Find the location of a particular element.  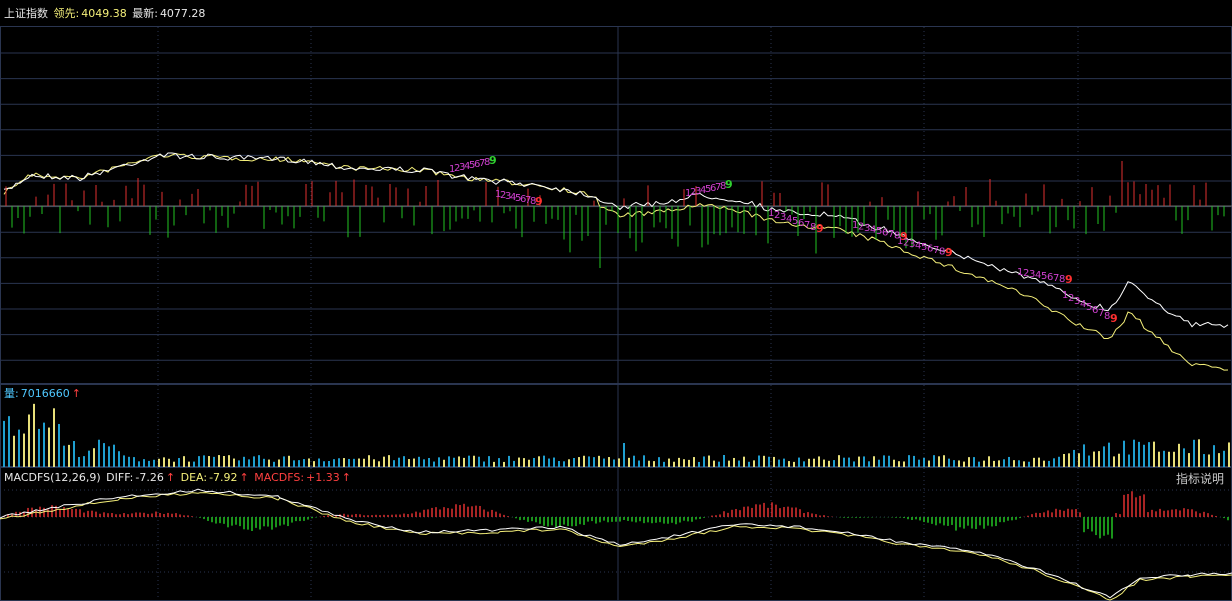

lead-value: 4049.38 is located at coordinates (104, 13).